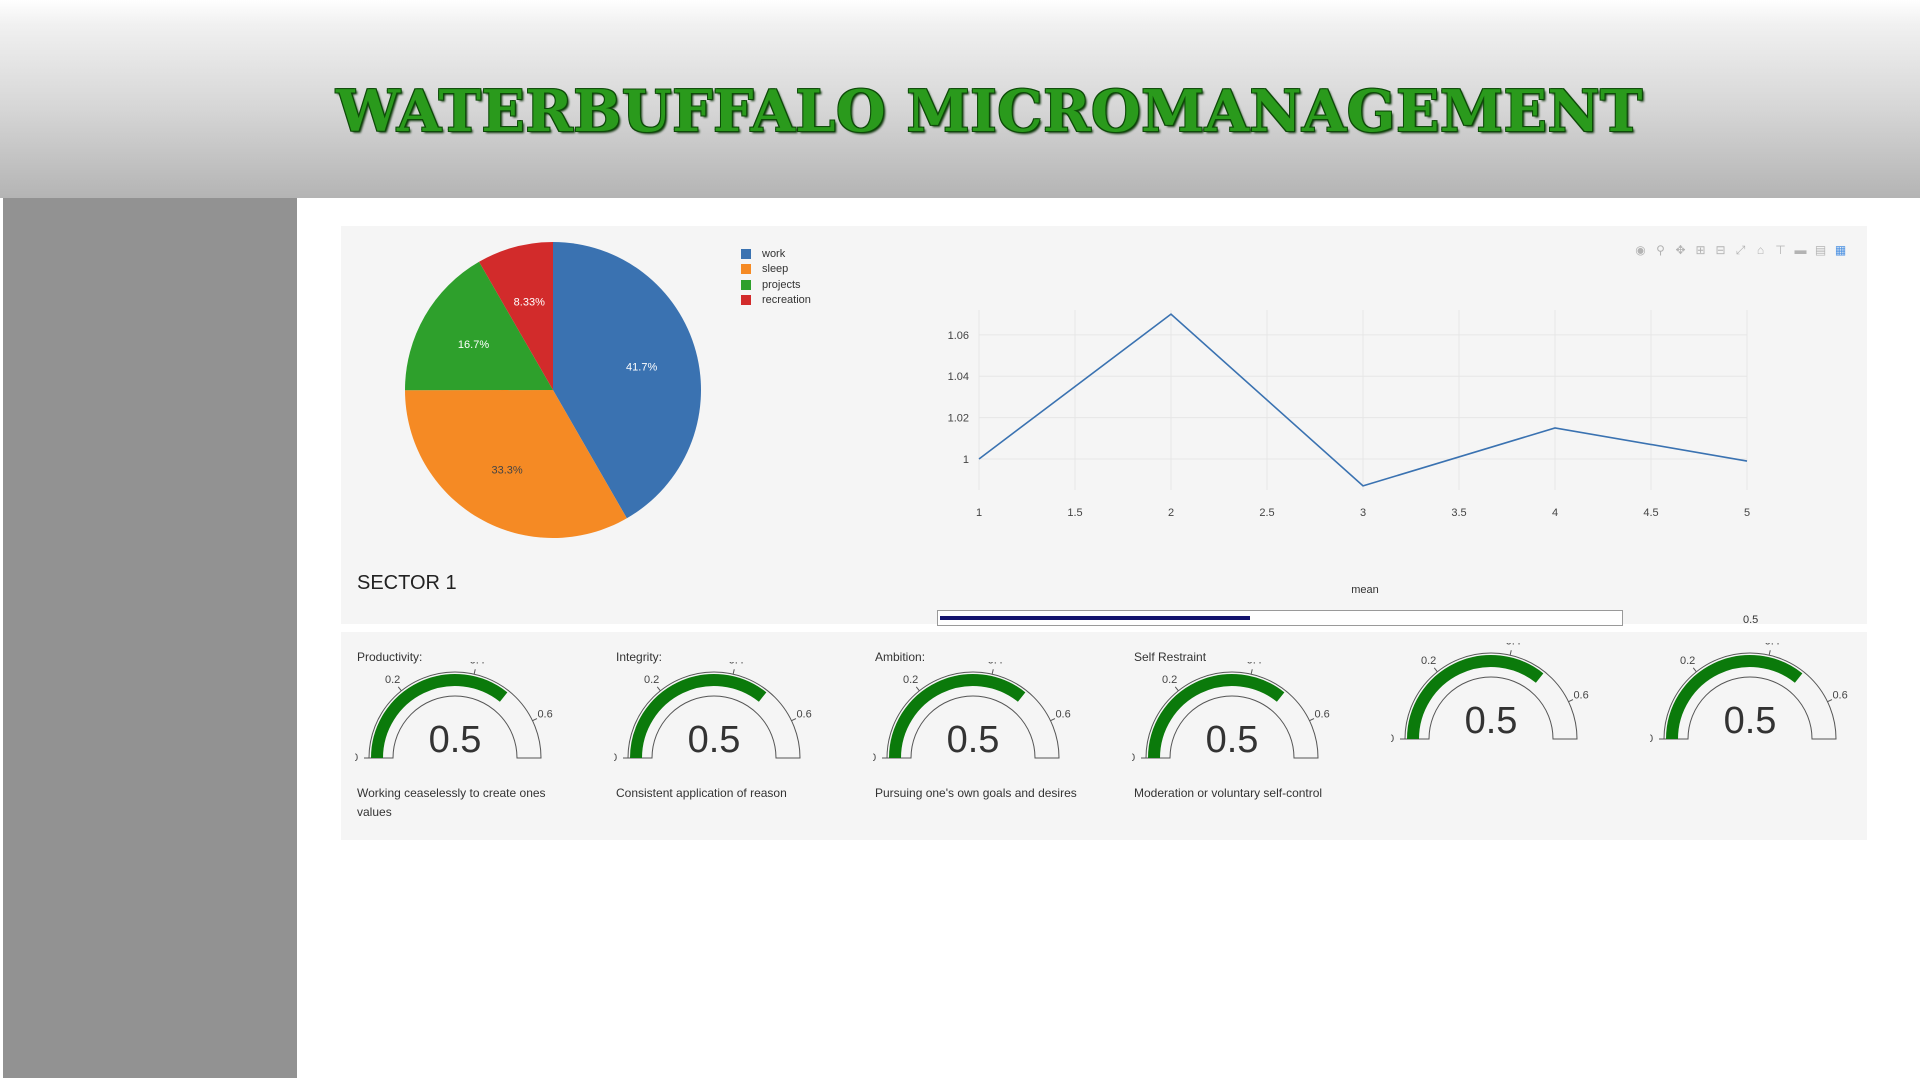 This screenshot has width=1920, height=1080. What do you see at coordinates (1280, 618) in the screenshot?
I see `slider-track` at bounding box center [1280, 618].